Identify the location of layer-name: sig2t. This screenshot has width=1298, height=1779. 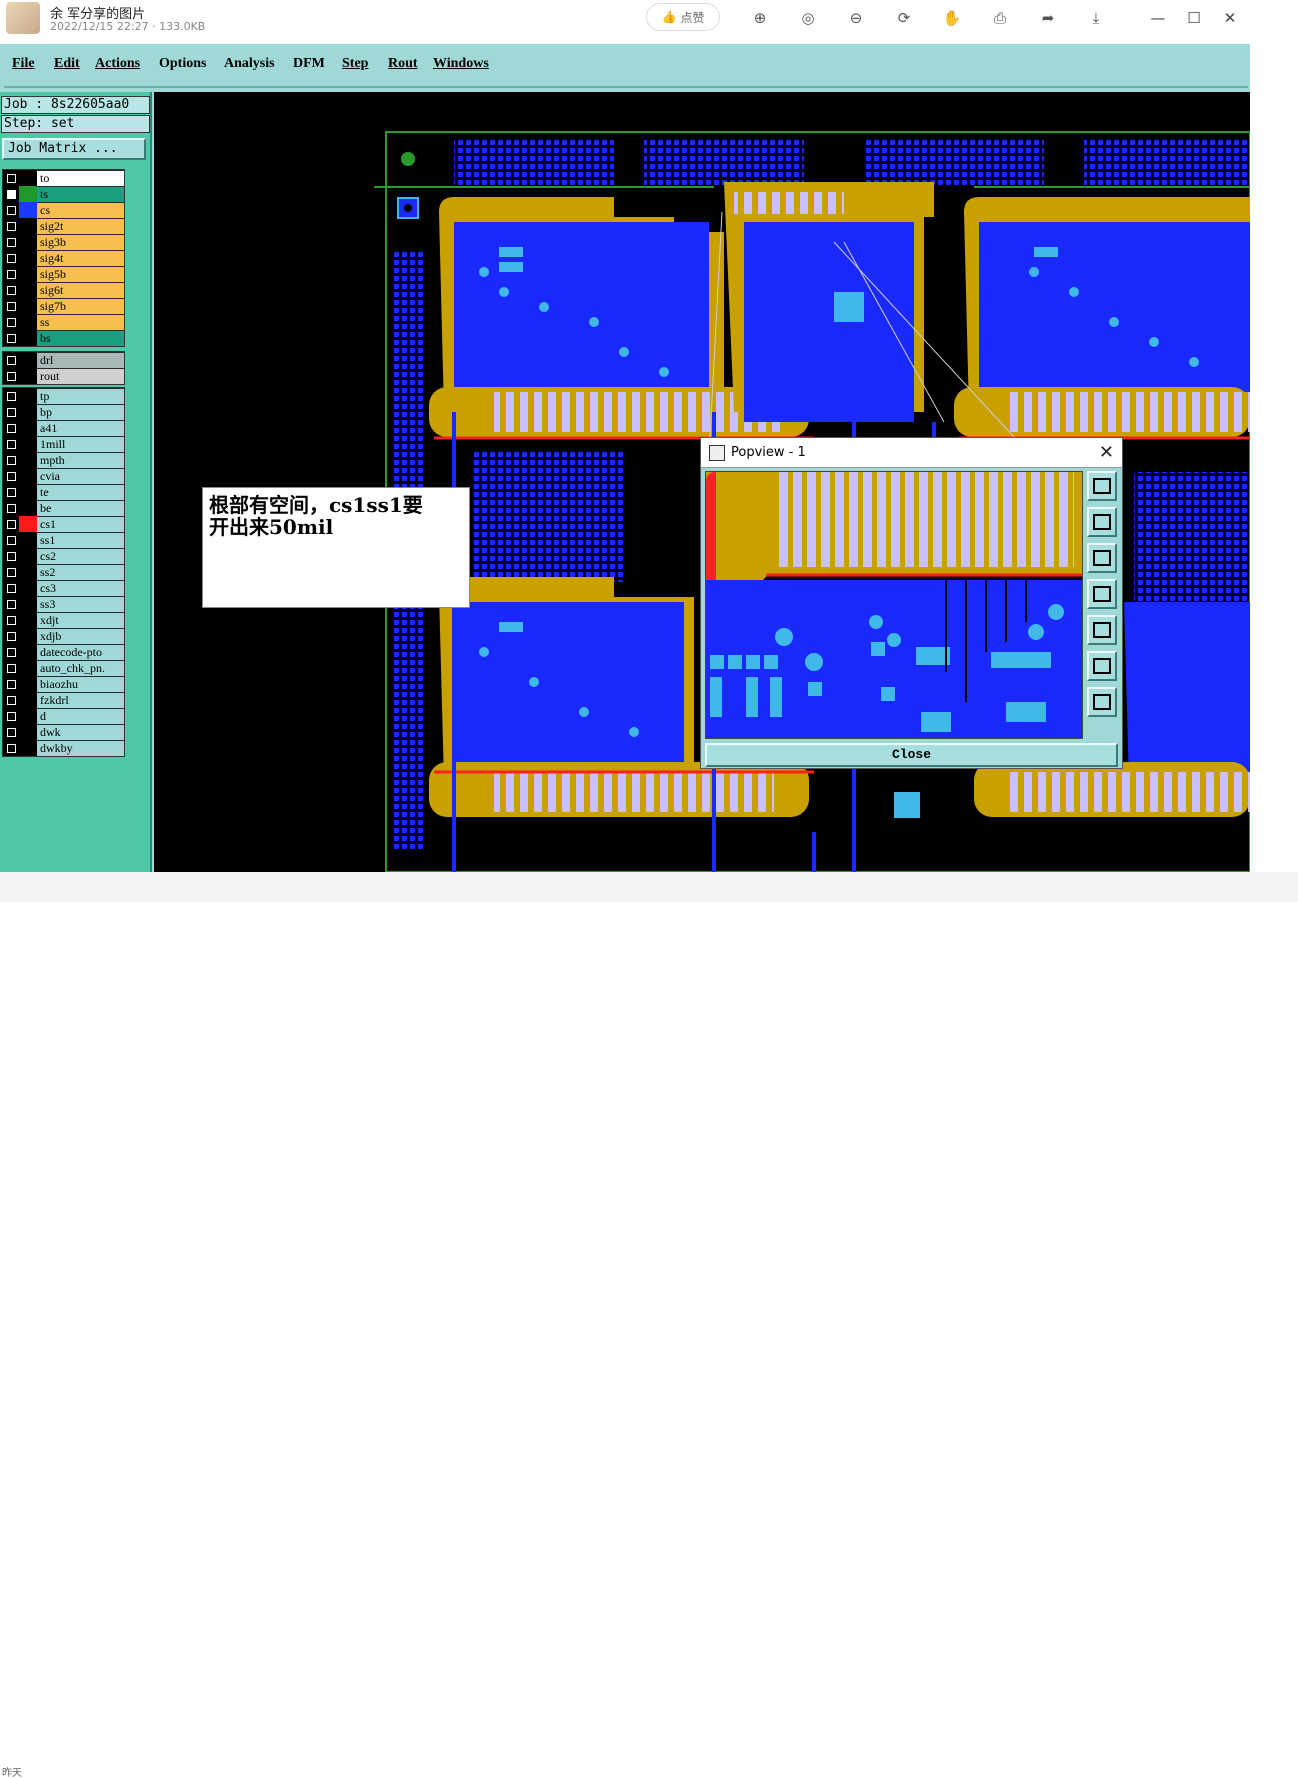
(80, 226).